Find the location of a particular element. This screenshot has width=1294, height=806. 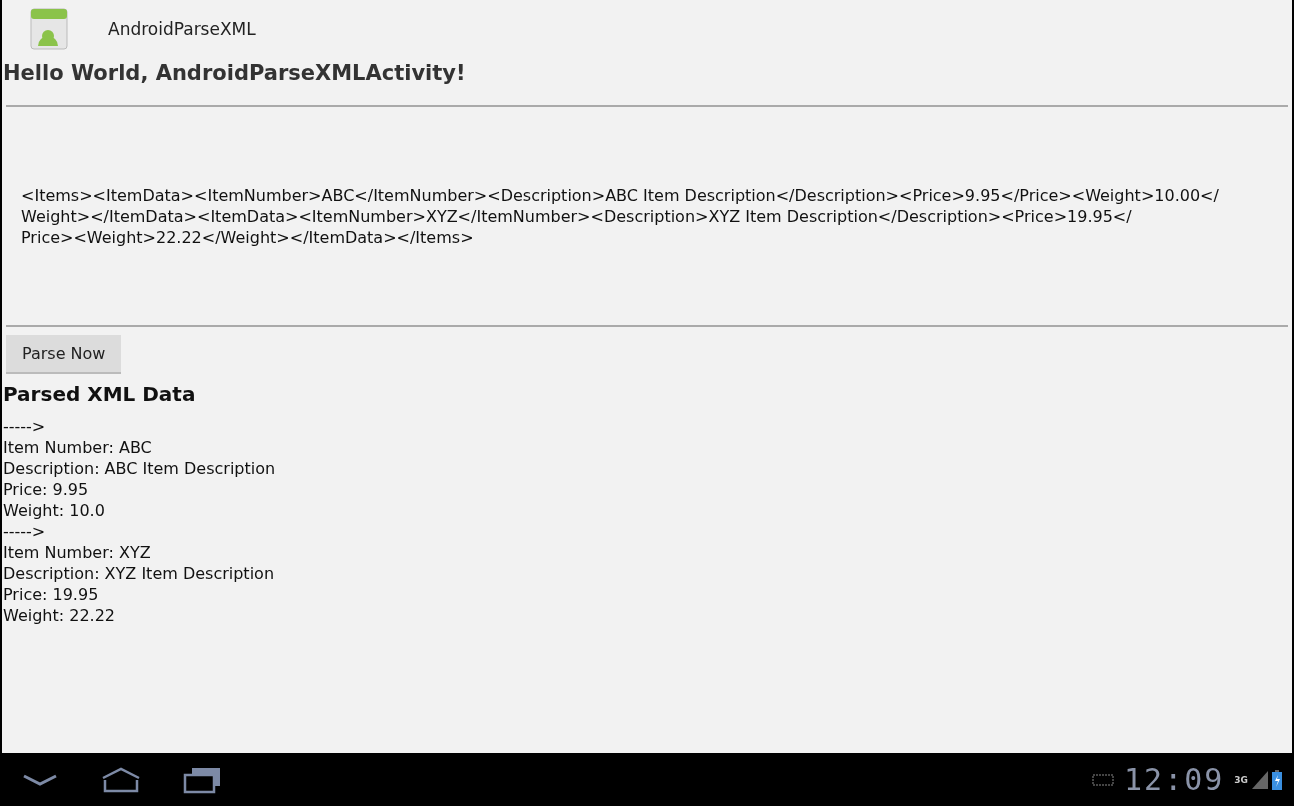

result-line: Price: 19.95 is located at coordinates (51, 594).